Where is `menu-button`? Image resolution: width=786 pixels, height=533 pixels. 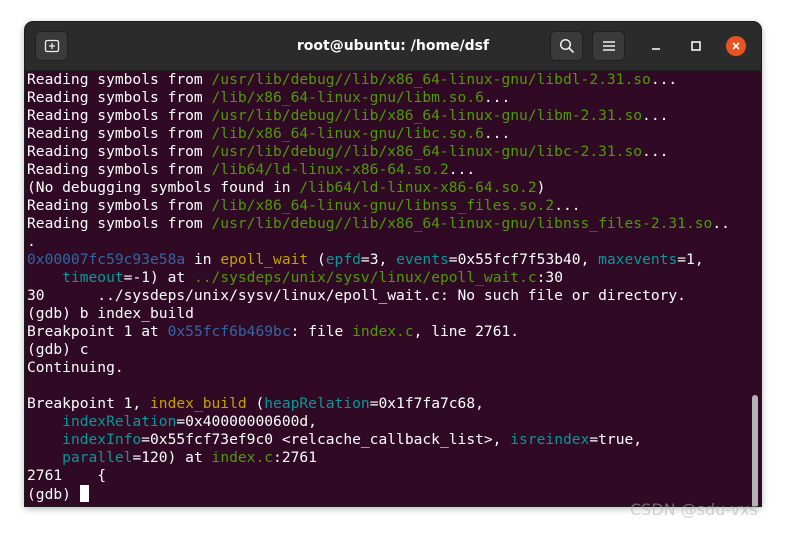
menu-button is located at coordinates (608, 46).